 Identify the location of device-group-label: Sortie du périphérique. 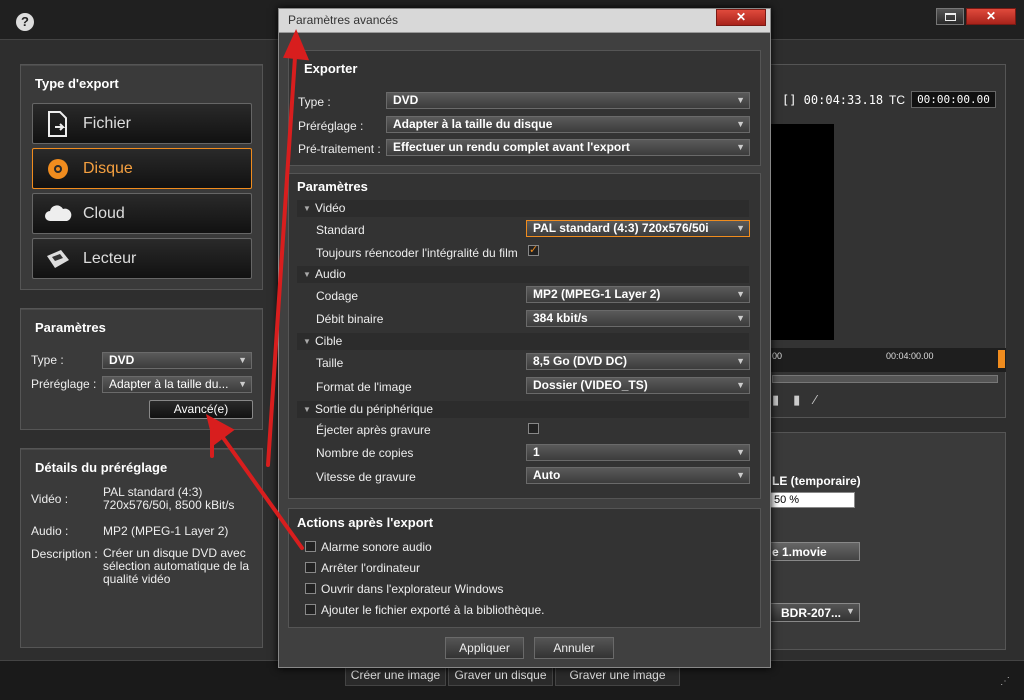
(374, 409).